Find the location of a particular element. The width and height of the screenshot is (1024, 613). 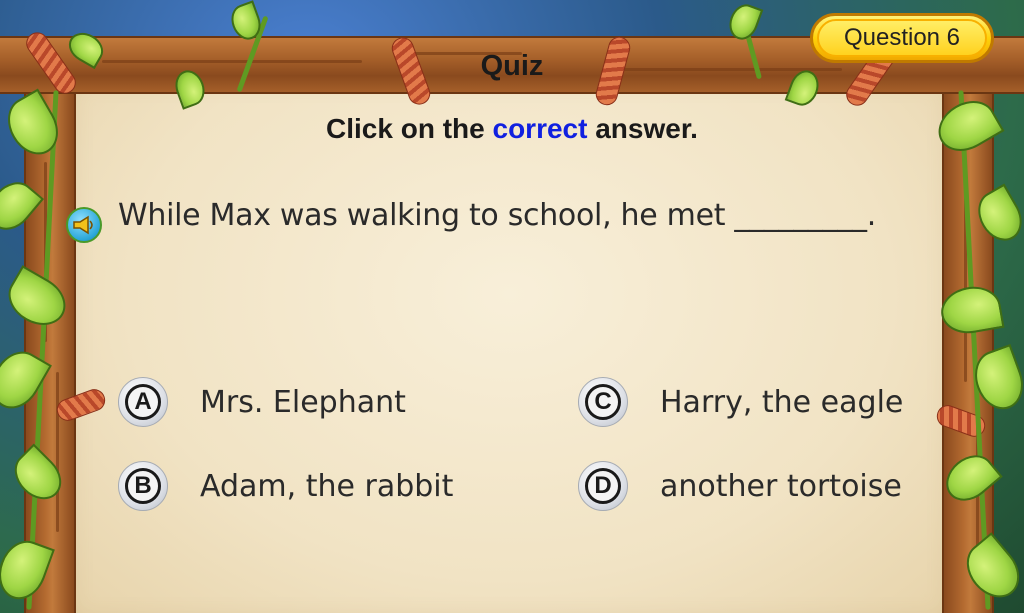

option-b-text: Adam, the rabbit is located at coordinates (326, 486).